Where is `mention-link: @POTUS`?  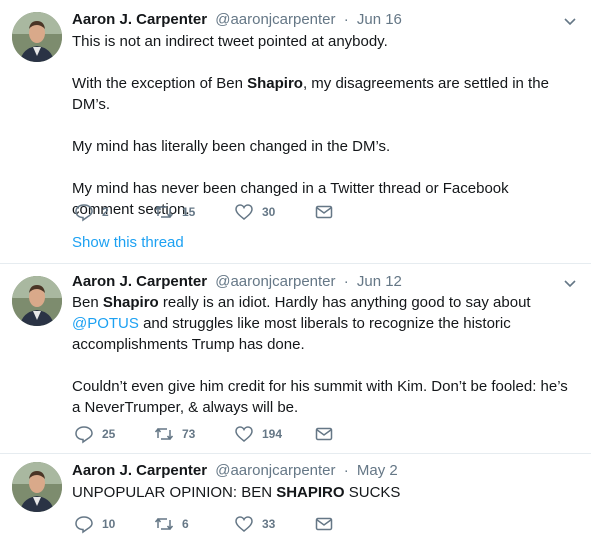
mention-link: @POTUS is located at coordinates (105, 323).